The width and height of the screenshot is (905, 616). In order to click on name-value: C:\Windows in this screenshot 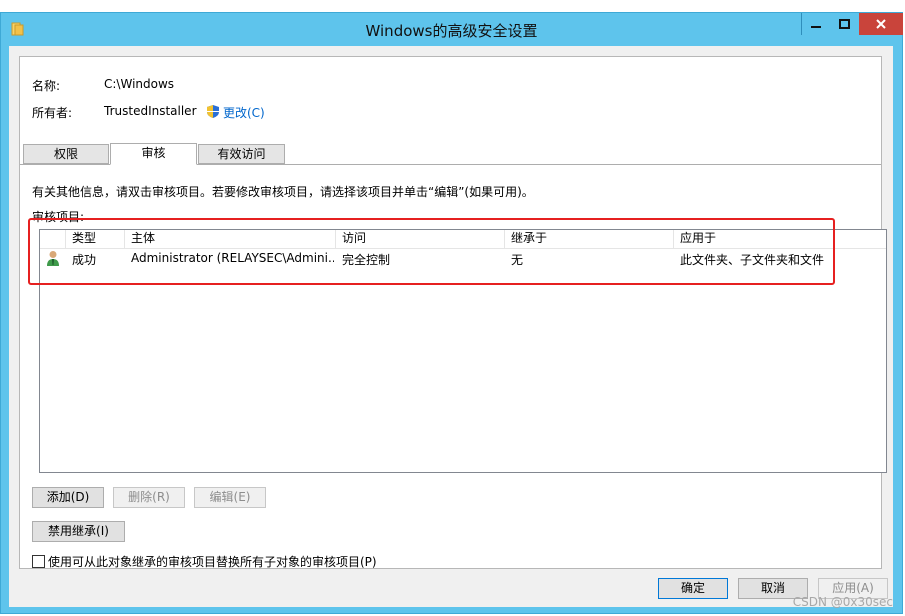, I will do `click(139, 84)`.